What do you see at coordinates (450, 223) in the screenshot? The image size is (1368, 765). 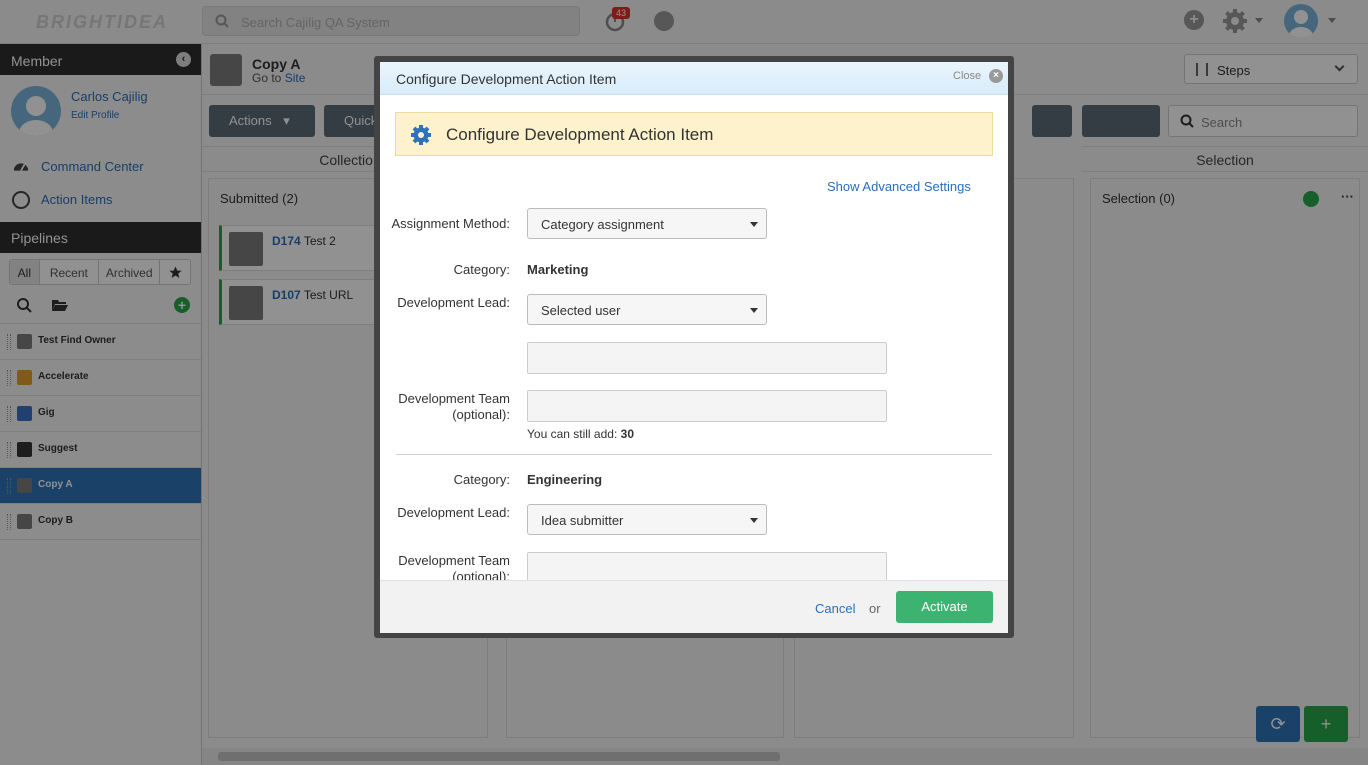 I see `assignment-method-label: Assignment Method:` at bounding box center [450, 223].